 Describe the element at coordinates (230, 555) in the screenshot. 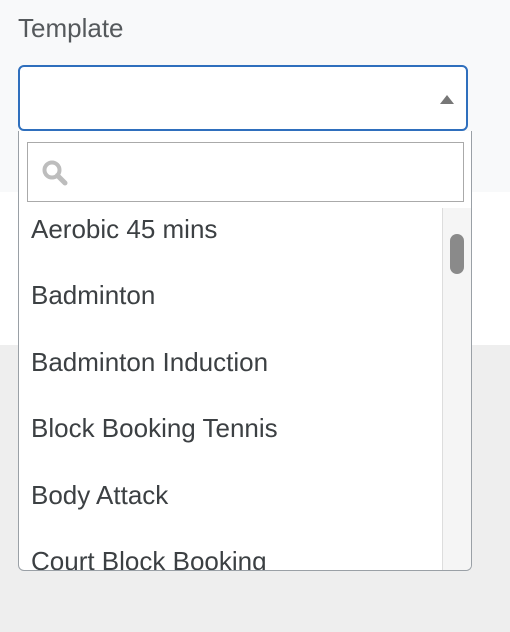

I see `option-court-block-booking: Court Block Booking` at that location.